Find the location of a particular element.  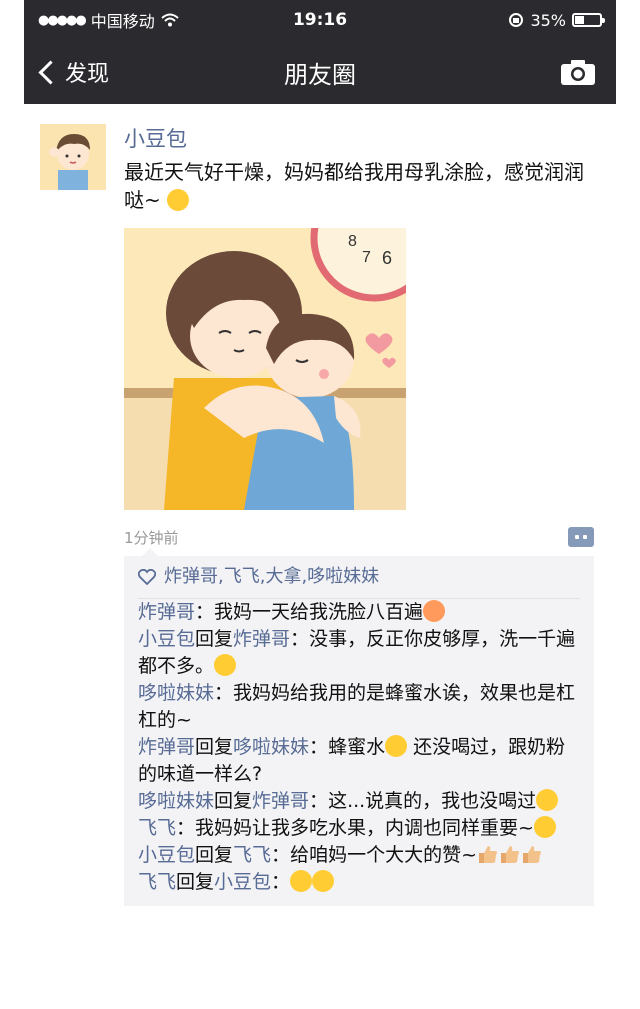

comment-text: 给咱妈一个大大的赞~ is located at coordinates (383, 855).